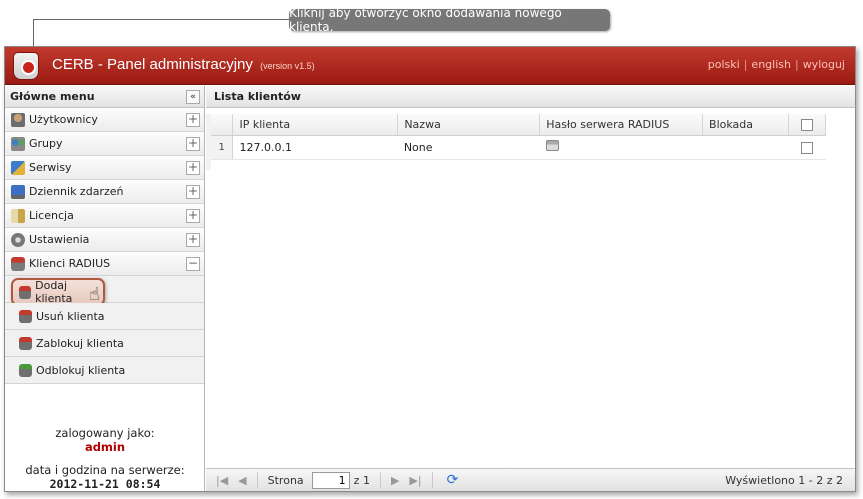 This screenshot has height=499, width=863. I want to click on sidebar-item-users: Użytkownicy +, so click(104, 120).